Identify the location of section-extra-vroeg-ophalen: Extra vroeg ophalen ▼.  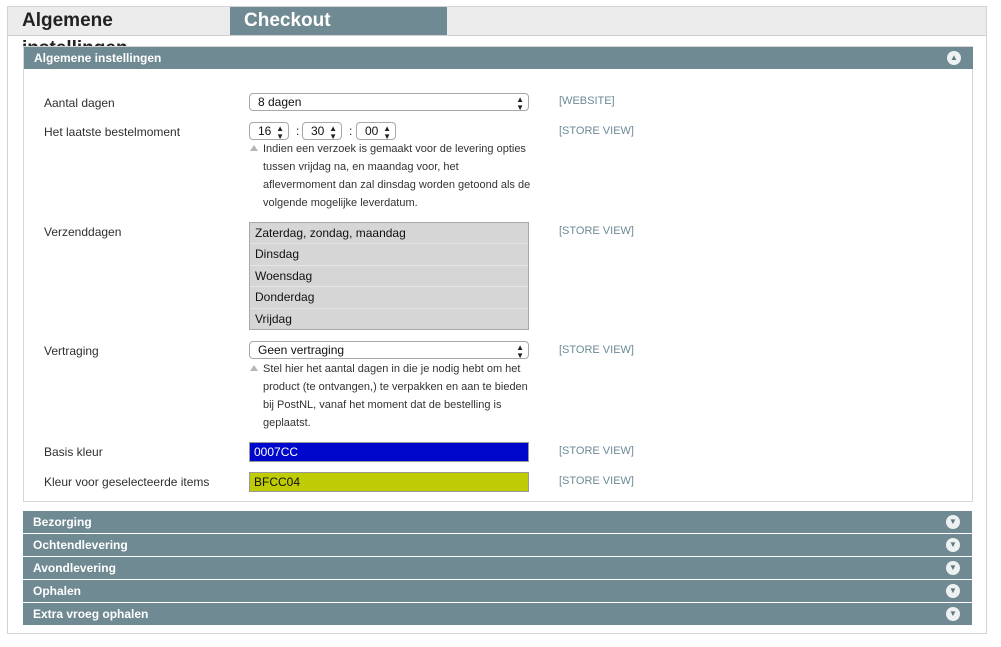
(497, 614).